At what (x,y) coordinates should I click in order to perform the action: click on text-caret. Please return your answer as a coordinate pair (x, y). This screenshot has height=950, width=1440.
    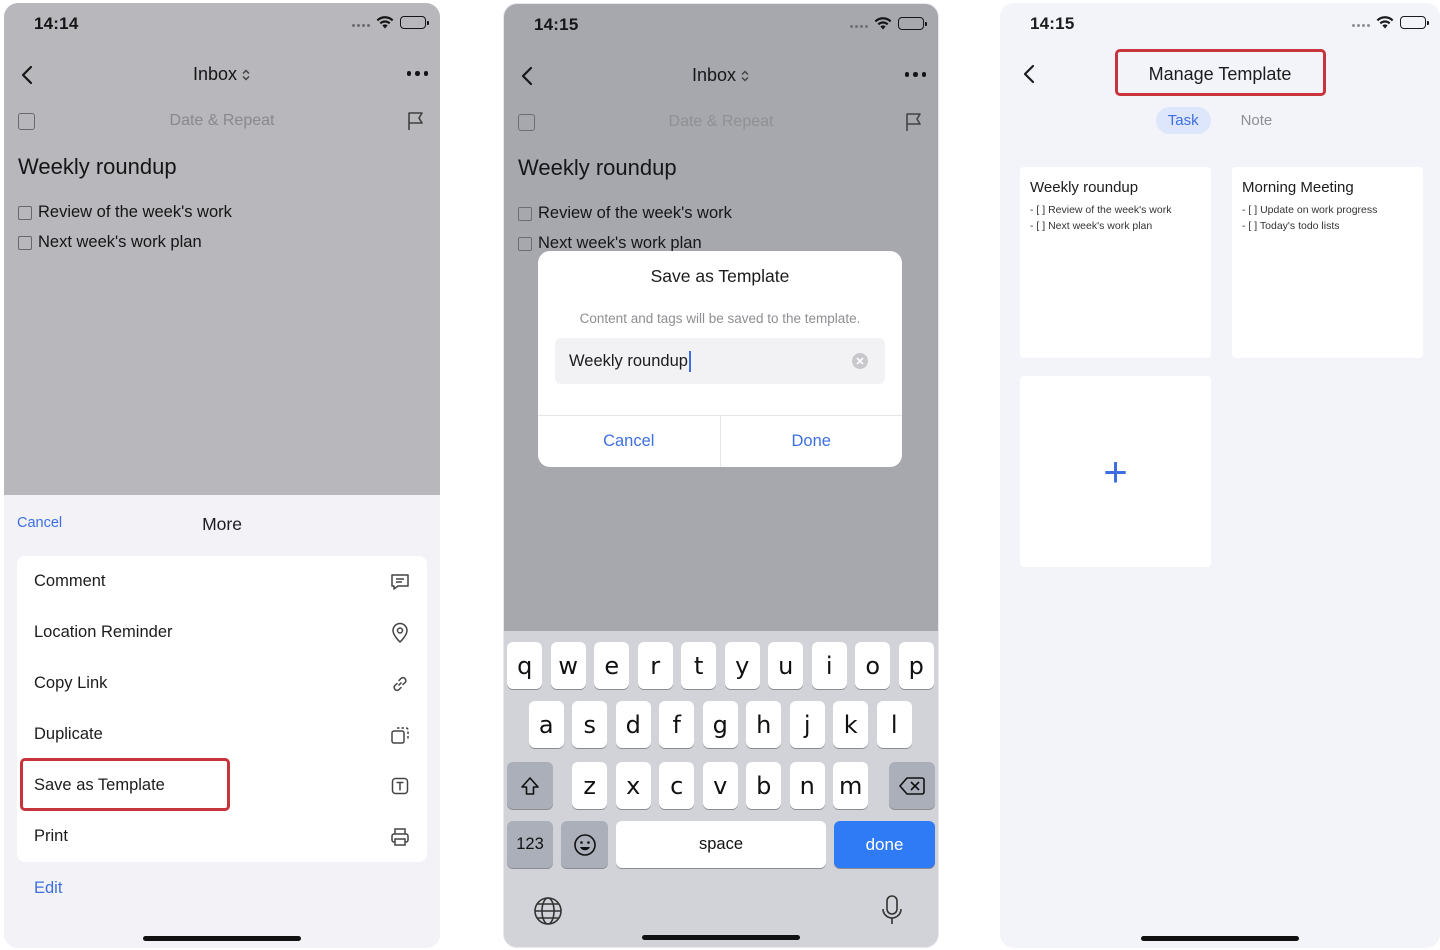
    Looking at the image, I should click on (689, 361).